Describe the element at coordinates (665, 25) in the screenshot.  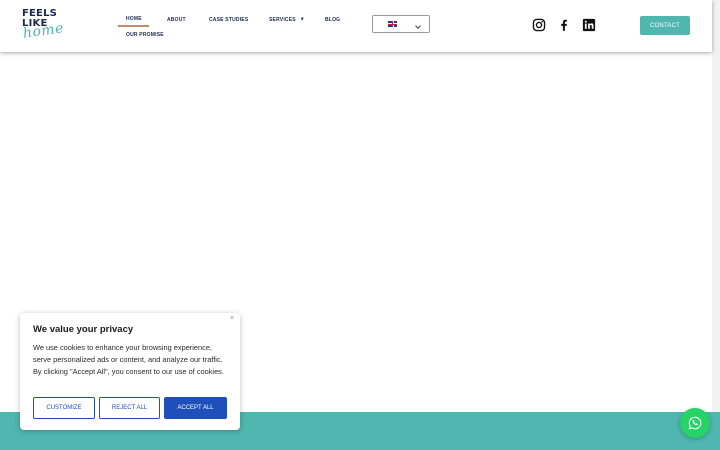
I see `contact-button: CONTACT` at that location.